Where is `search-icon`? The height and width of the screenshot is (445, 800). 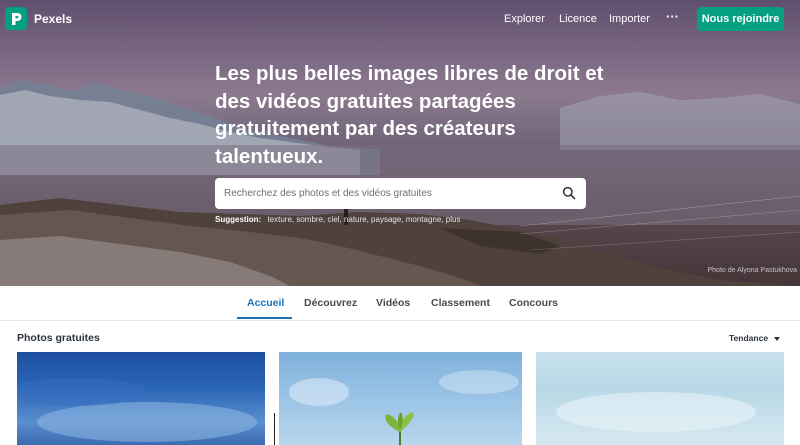
search-icon is located at coordinates (569, 193).